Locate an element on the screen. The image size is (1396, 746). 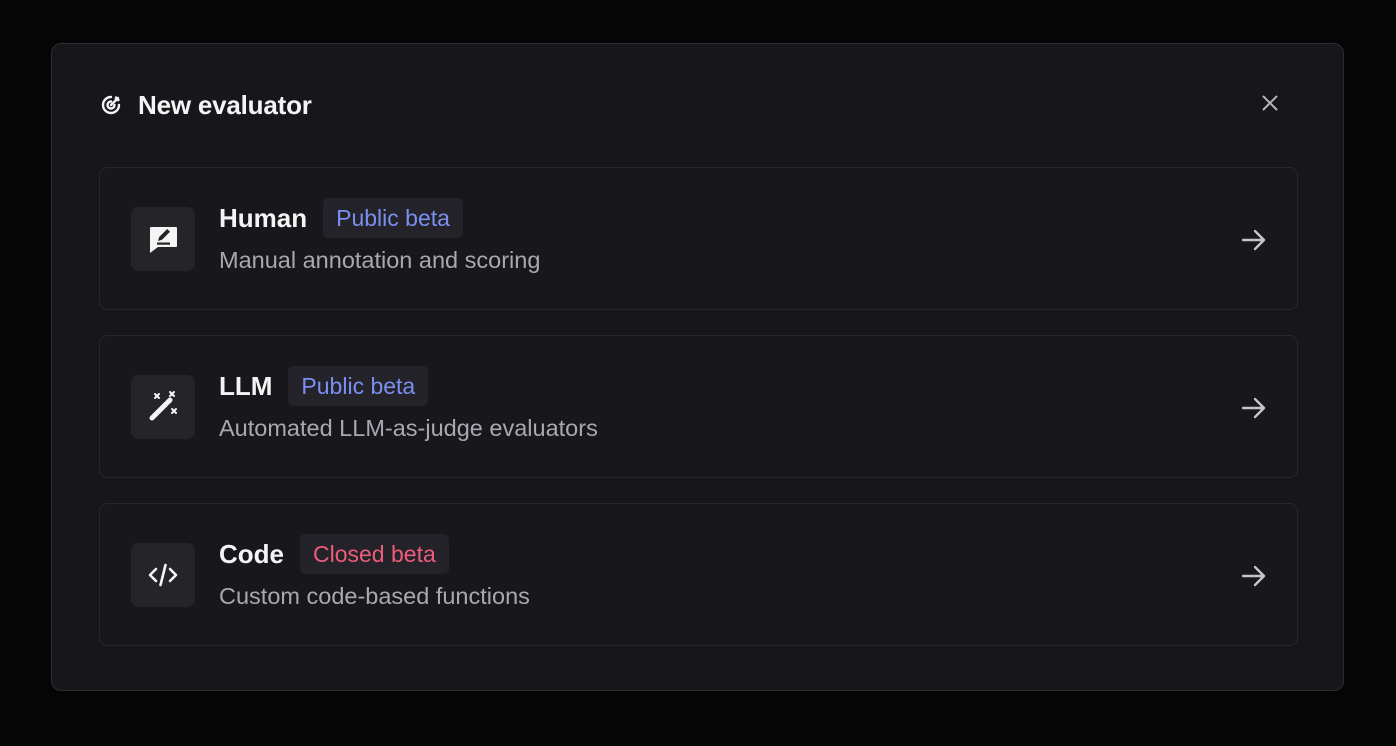
option-description: Custom code-based functions is located at coordinates (374, 596).